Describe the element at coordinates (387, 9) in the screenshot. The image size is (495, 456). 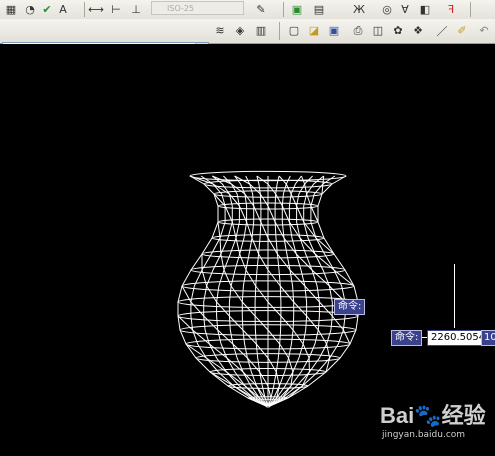
I see `snap-icon: ◎` at that location.